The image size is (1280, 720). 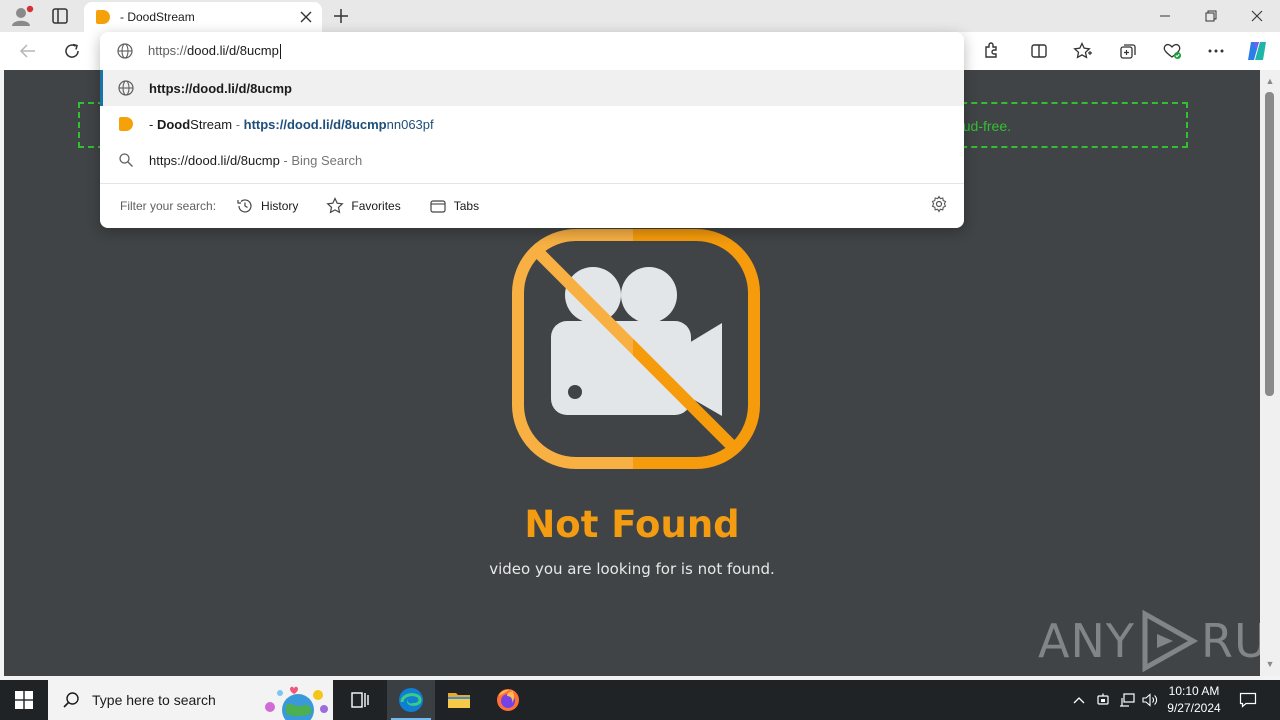 What do you see at coordinates (986, 126) in the screenshot?
I see `ad-text: ud-free.` at bounding box center [986, 126].